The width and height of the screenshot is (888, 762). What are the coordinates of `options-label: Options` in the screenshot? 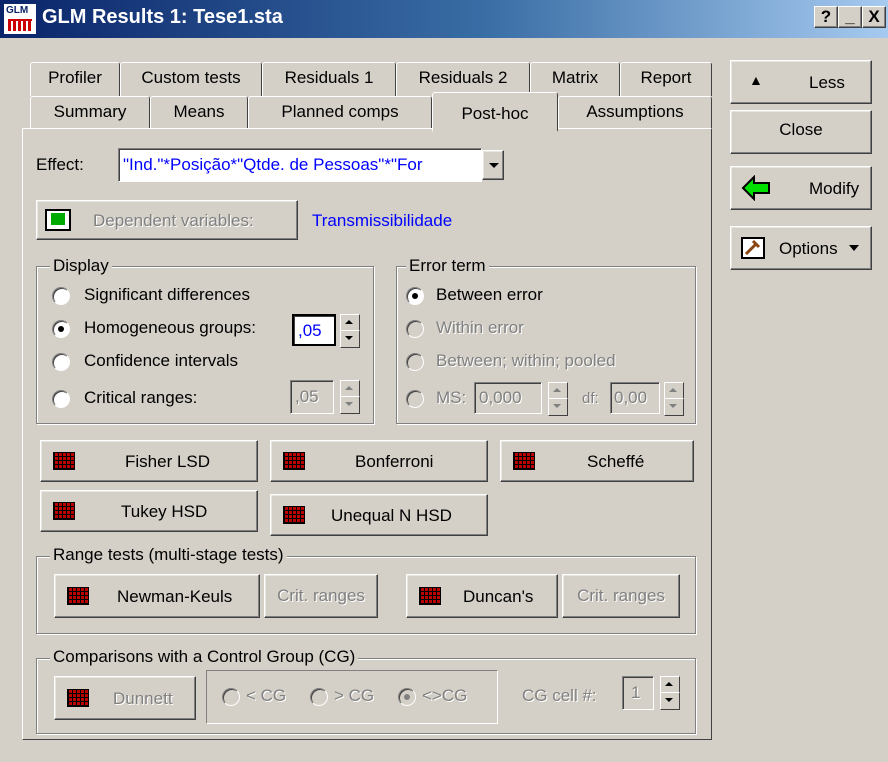 It's located at (808, 248).